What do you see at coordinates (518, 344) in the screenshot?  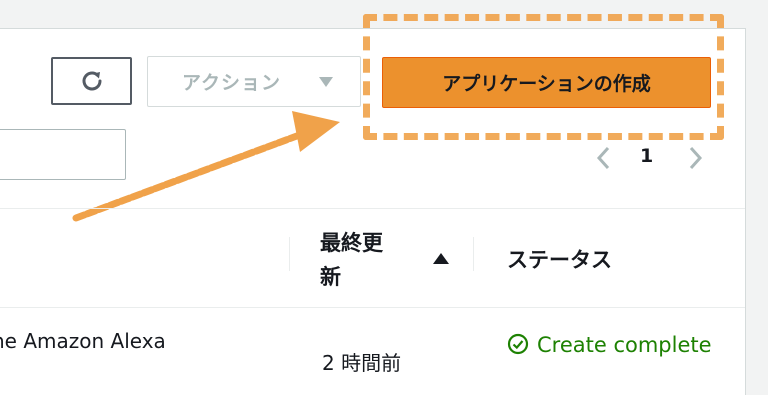 I see `success-check-icon` at bounding box center [518, 344].